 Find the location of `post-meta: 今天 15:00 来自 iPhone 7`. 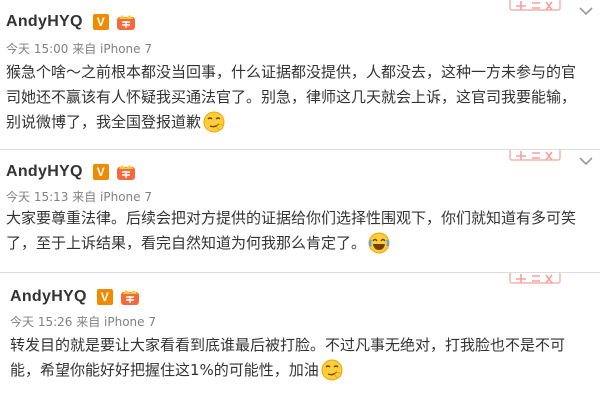

post-meta: 今天 15:00 来自 iPhone 7 is located at coordinates (79, 48).